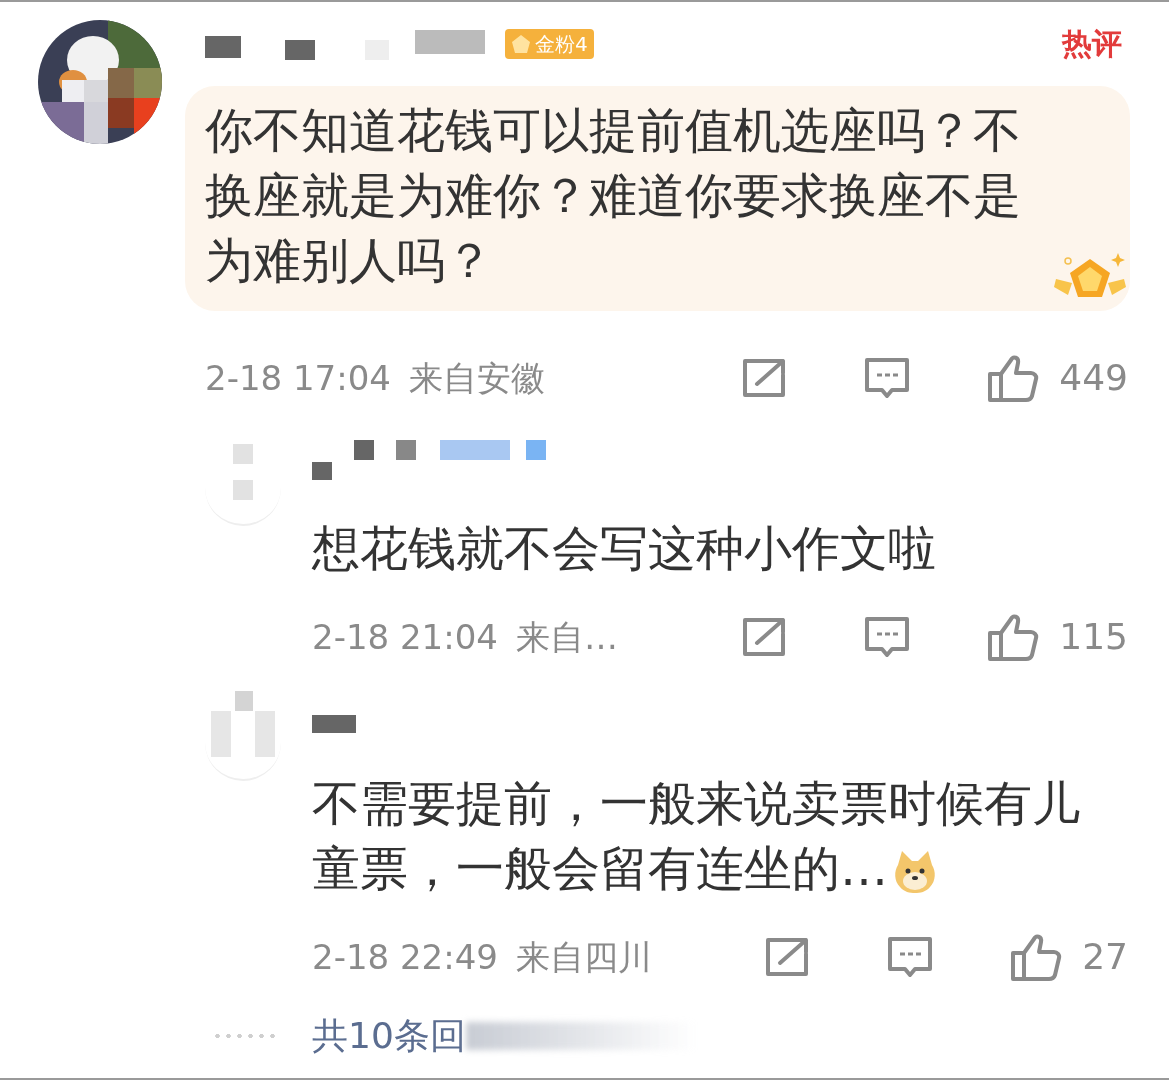  I want to click on comment-time: 2-18 22:49, so click(405, 957).